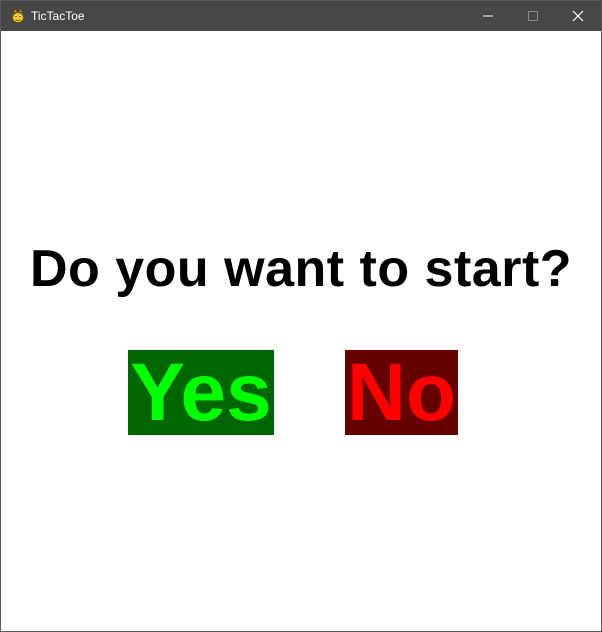 Image resolution: width=602 pixels, height=632 pixels. I want to click on maximize-button, so click(532, 16).